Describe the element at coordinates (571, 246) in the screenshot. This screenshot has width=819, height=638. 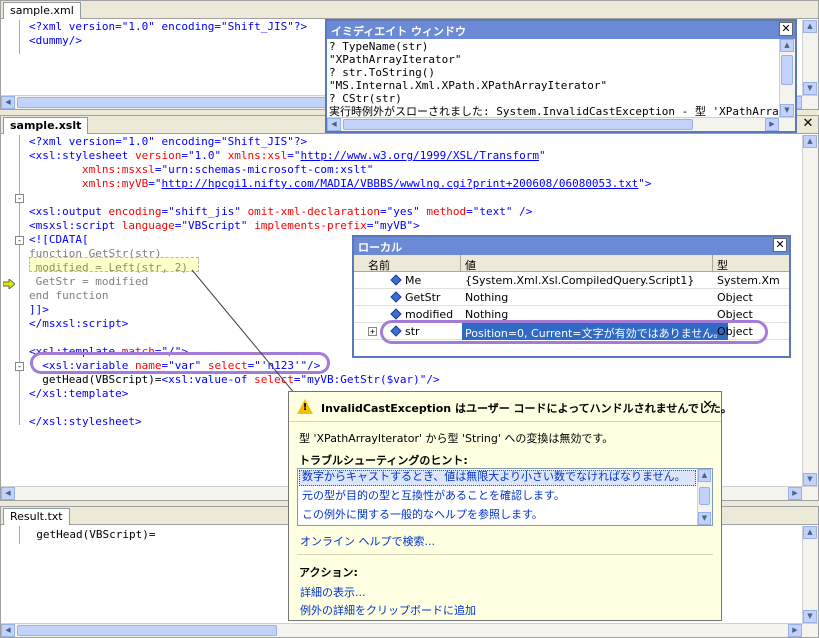
I see `locals-window-title: ローカル ✕` at that location.